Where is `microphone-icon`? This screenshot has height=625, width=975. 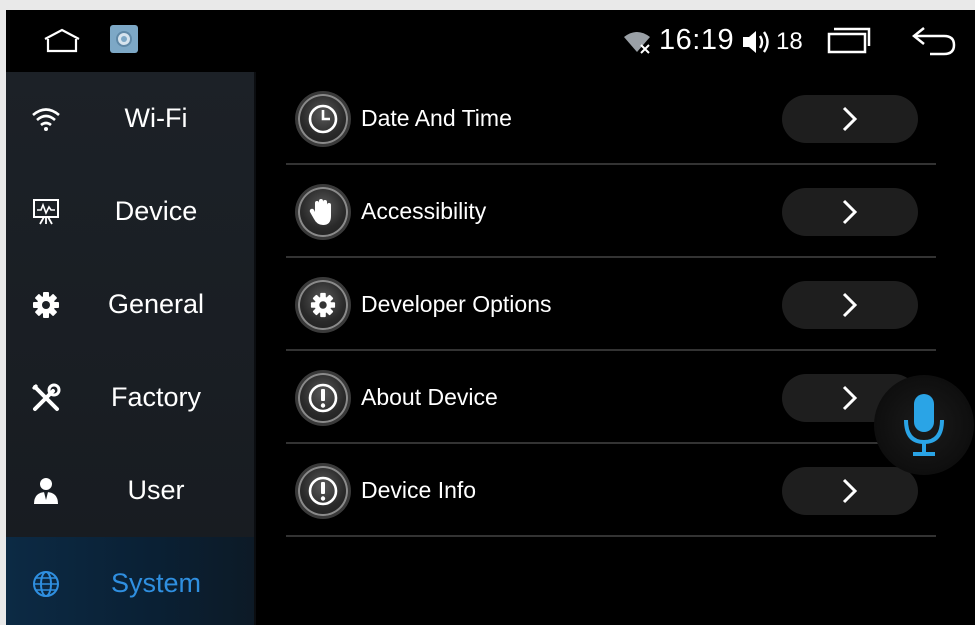
microphone-icon is located at coordinates (924, 425).